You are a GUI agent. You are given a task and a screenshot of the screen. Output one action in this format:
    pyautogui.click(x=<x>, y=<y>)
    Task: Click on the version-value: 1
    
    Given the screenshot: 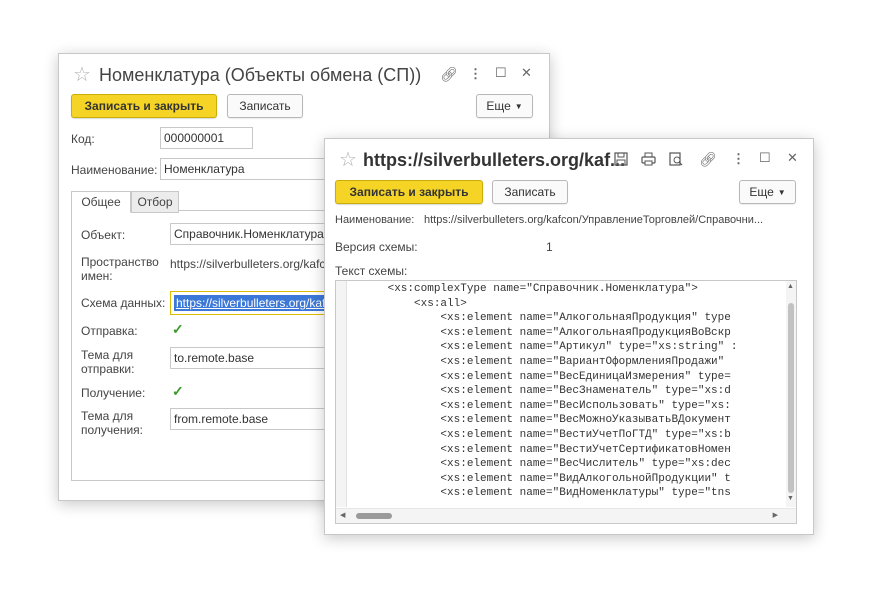 What is the action you would take?
    pyautogui.click(x=549, y=247)
    